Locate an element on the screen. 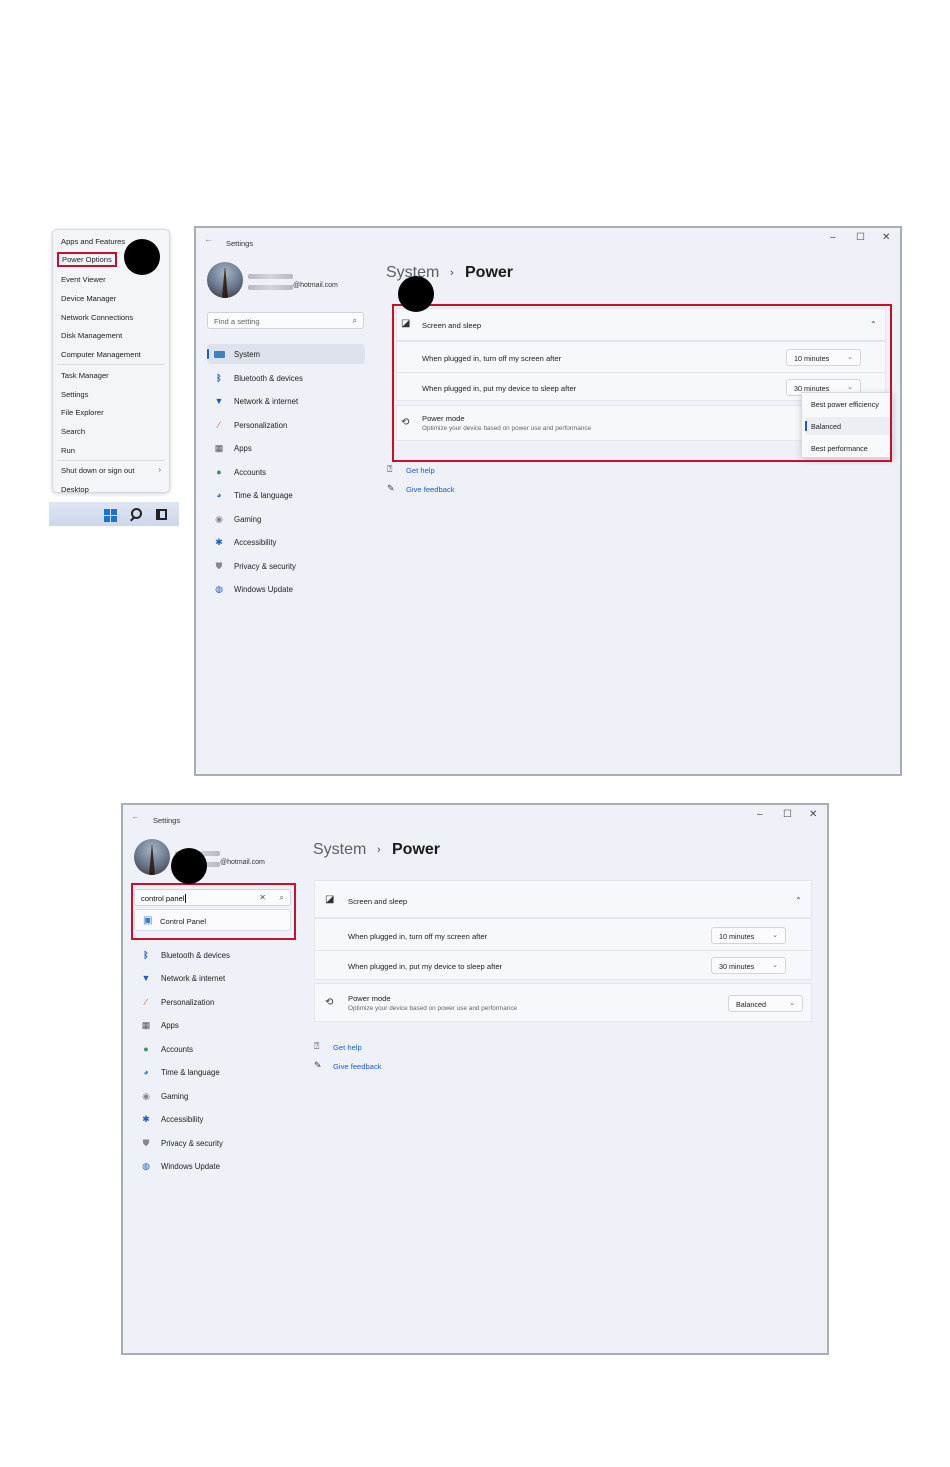 The width and height of the screenshot is (950, 1467). taskbar is located at coordinates (114, 514).